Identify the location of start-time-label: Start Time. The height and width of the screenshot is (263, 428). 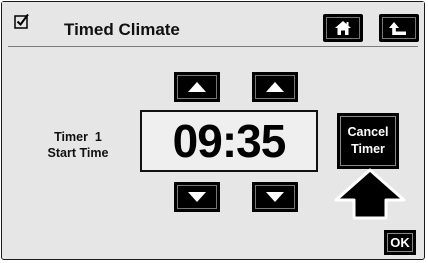
(78, 153).